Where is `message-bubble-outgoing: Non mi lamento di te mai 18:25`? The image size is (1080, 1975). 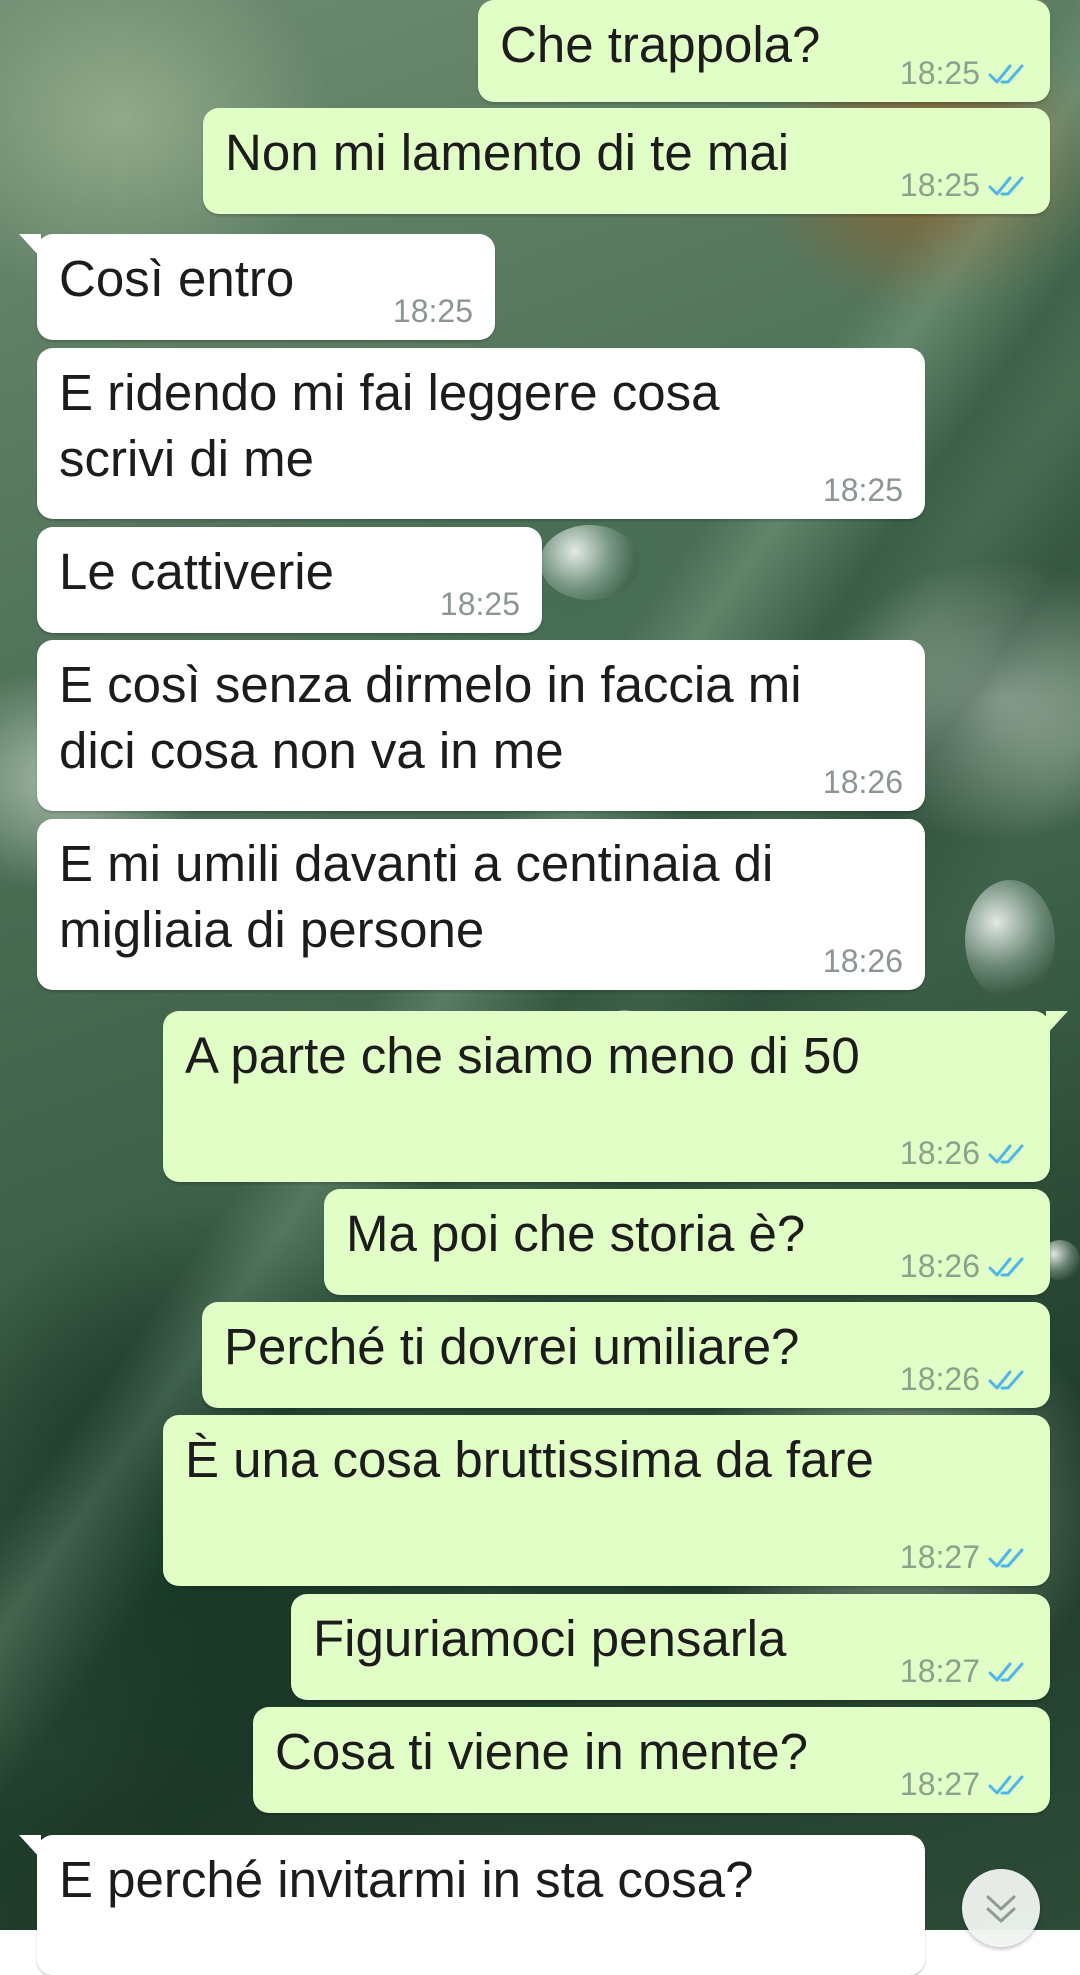 message-bubble-outgoing: Non mi lamento di te mai 18:25 is located at coordinates (626, 161).